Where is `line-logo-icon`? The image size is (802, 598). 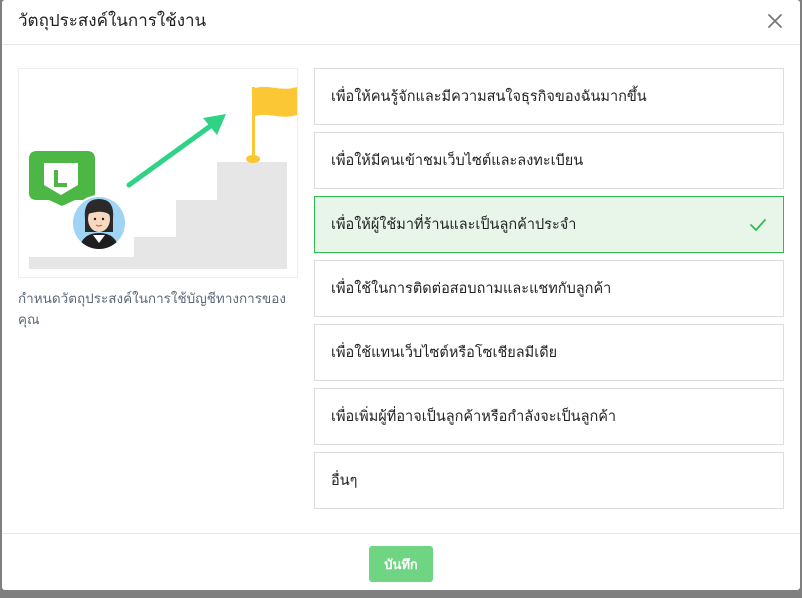
line-logo-icon is located at coordinates (62, 178).